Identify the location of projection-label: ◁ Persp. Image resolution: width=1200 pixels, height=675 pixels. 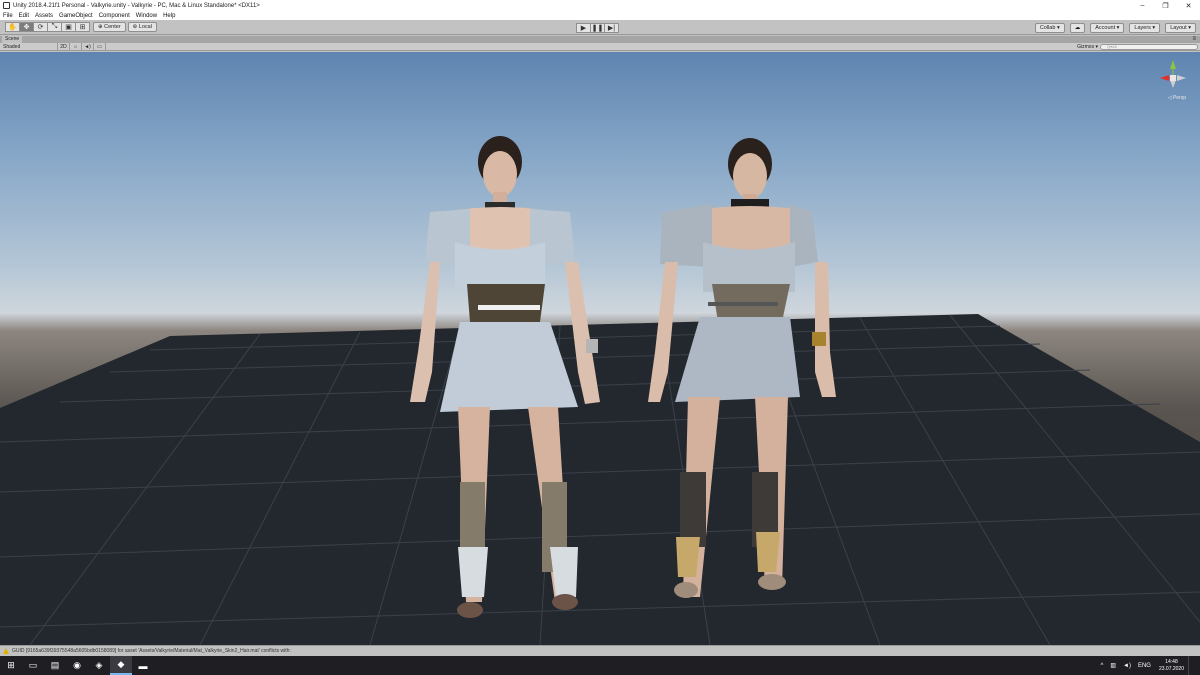
(1177, 98).